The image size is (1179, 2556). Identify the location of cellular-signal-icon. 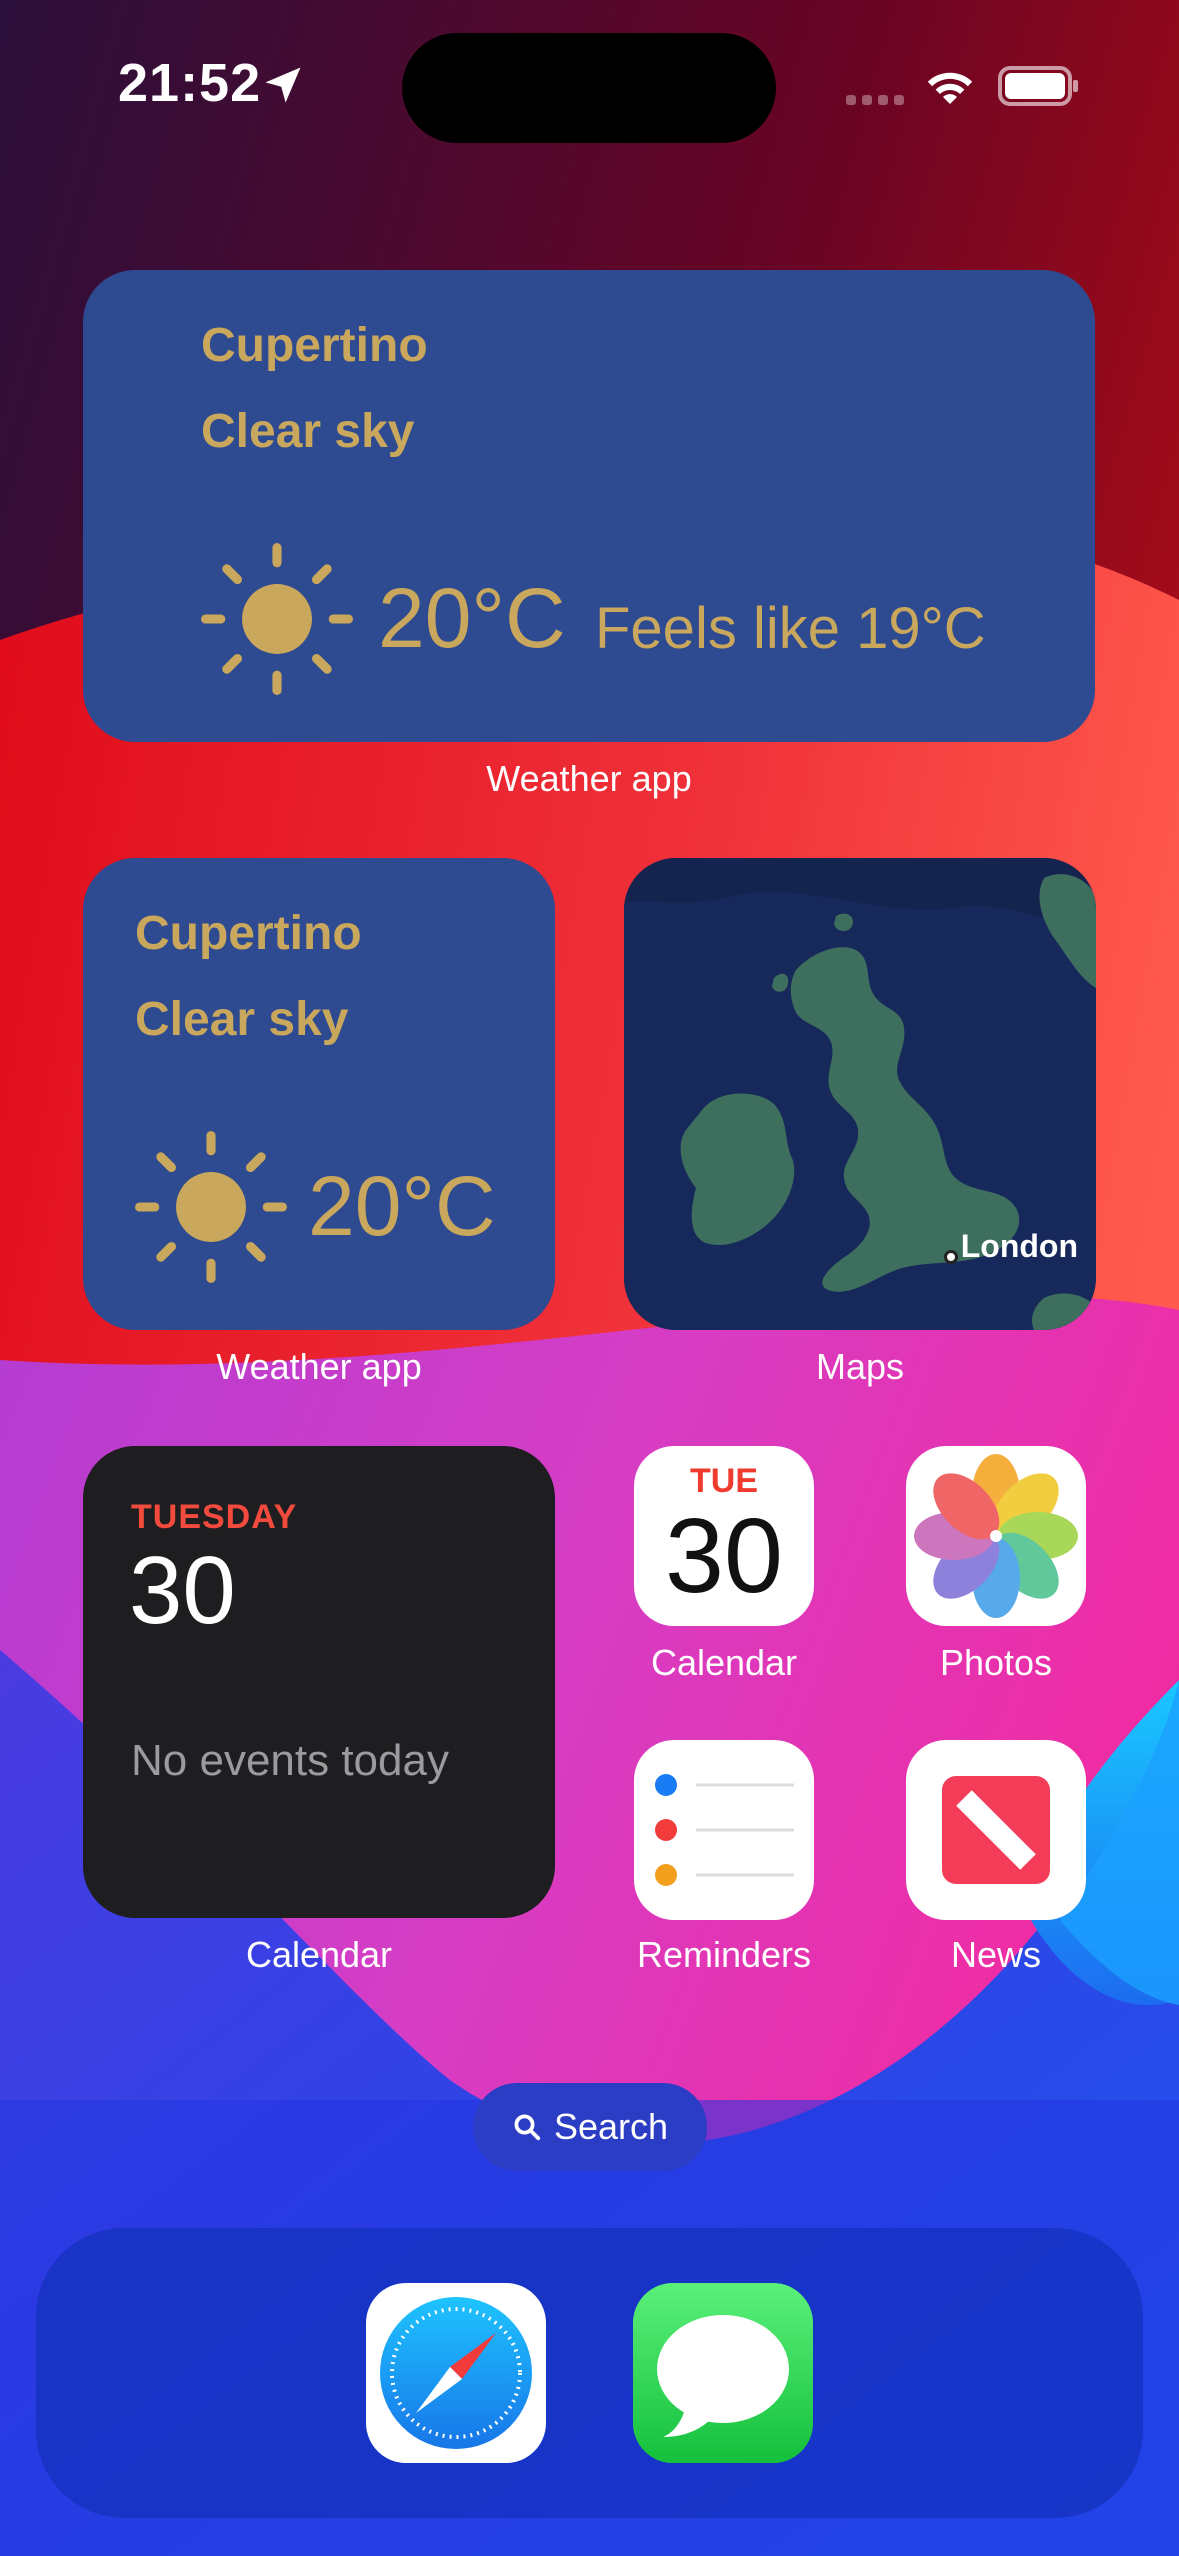
(878, 101).